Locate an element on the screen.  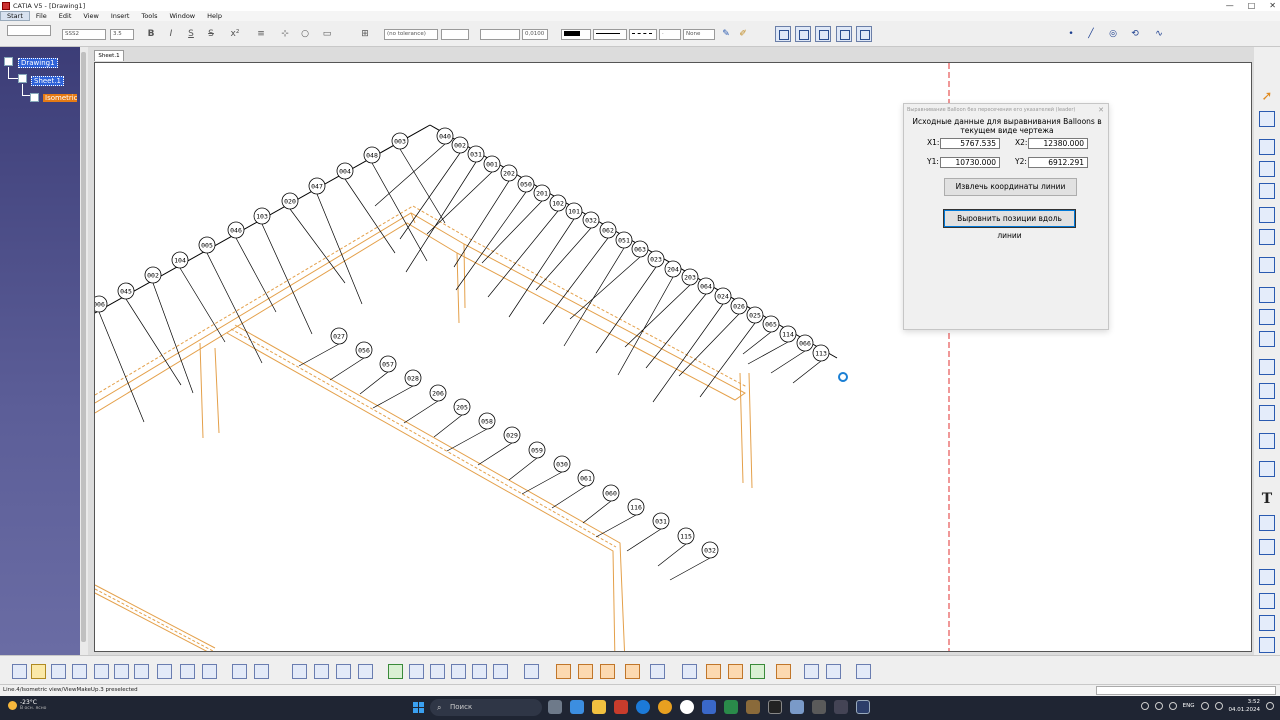
cut-icon is located at coordinates (101, 671).